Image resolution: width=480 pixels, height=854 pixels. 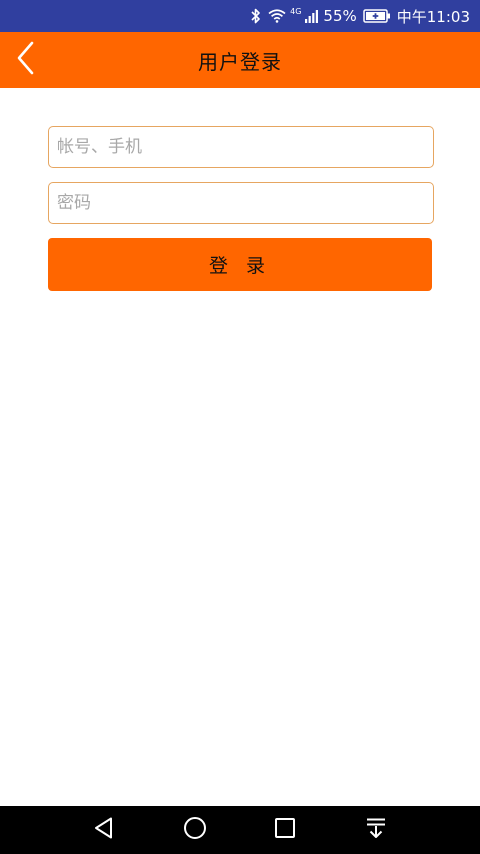 I want to click on nav-back-button, so click(x=104, y=830).